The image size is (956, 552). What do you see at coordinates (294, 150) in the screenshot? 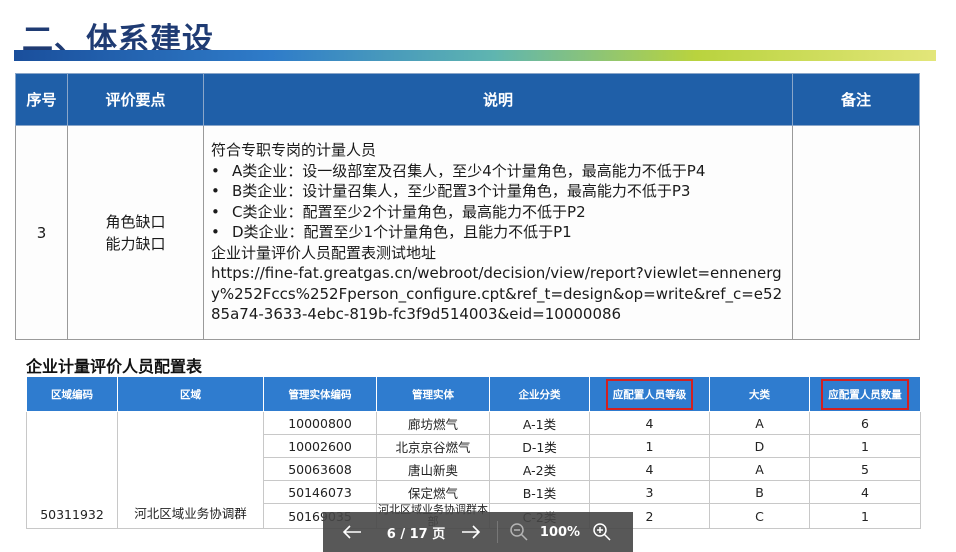
I see `desc-intro: 符合专职专岗的计量人员` at bounding box center [294, 150].